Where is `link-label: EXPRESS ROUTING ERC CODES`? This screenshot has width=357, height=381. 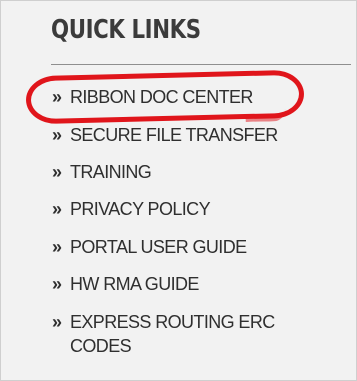 link-label: EXPRESS ROUTING ERC CODES is located at coordinates (172, 334).